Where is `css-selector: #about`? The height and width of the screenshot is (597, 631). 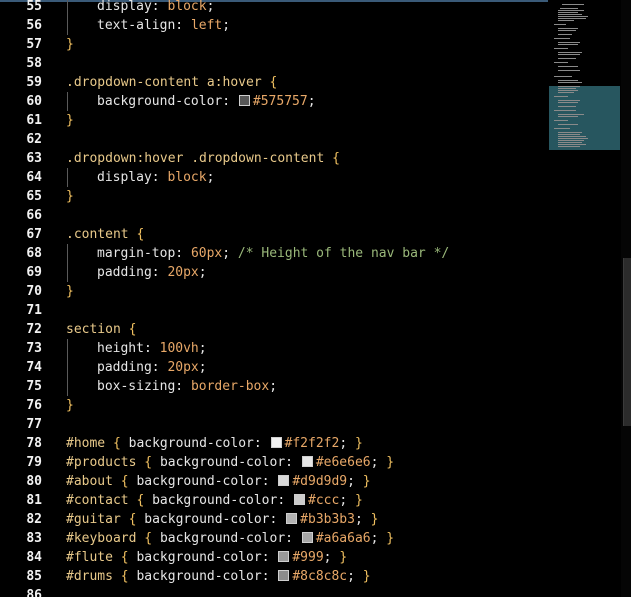 css-selector: #about is located at coordinates (89, 481).